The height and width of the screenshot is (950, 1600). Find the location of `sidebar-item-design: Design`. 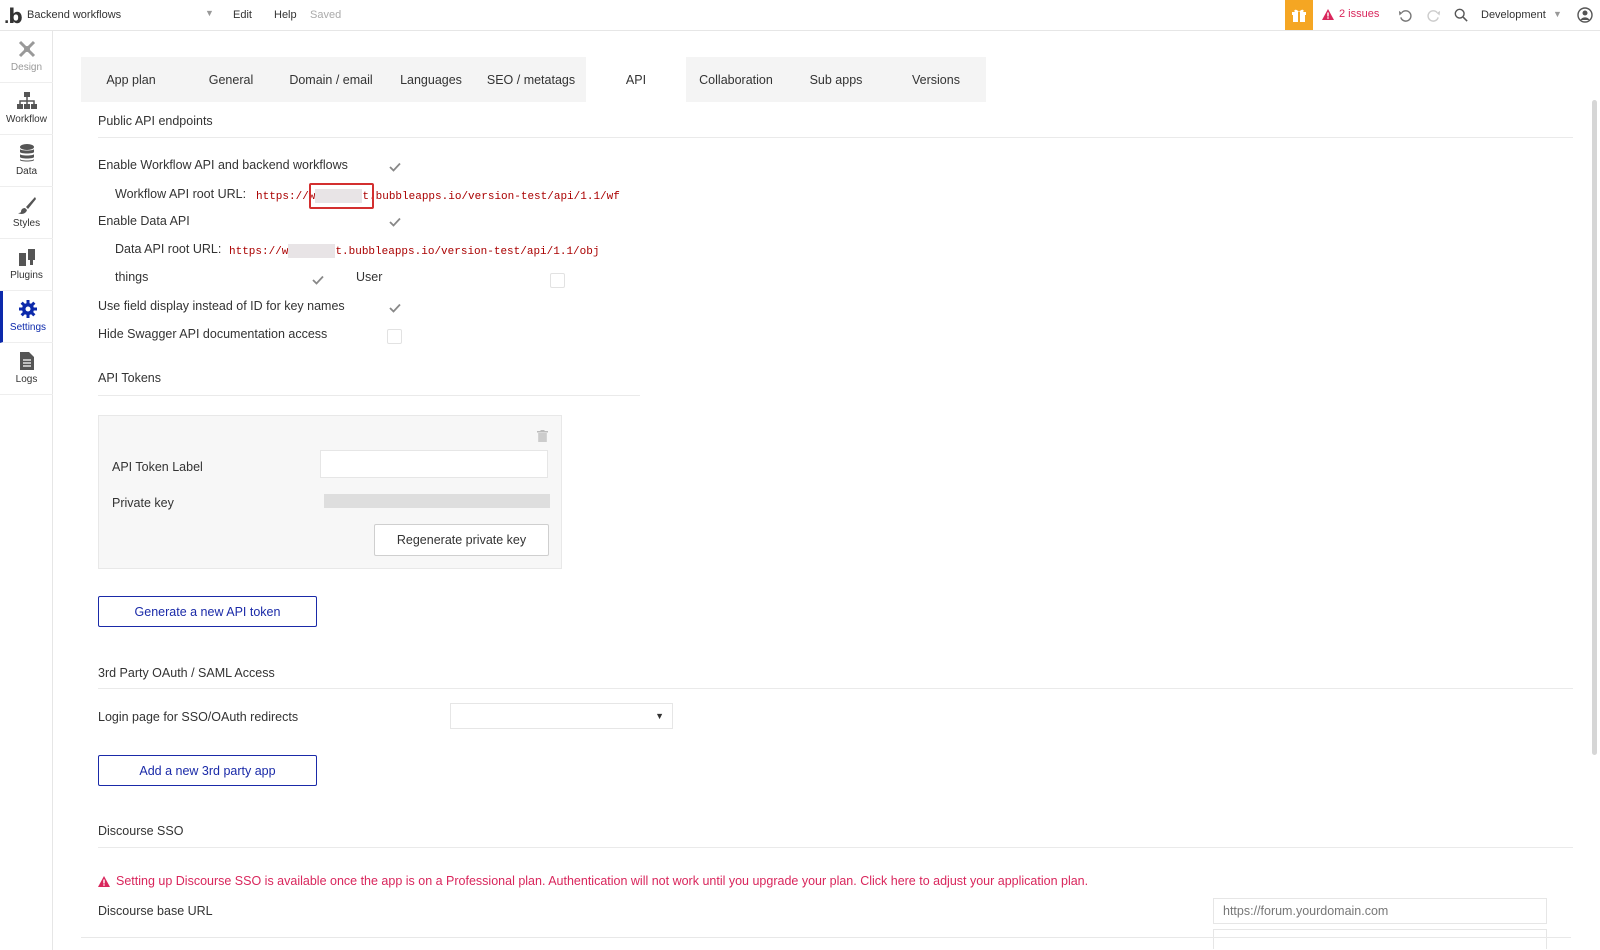

sidebar-item-design: Design is located at coordinates (26, 57).